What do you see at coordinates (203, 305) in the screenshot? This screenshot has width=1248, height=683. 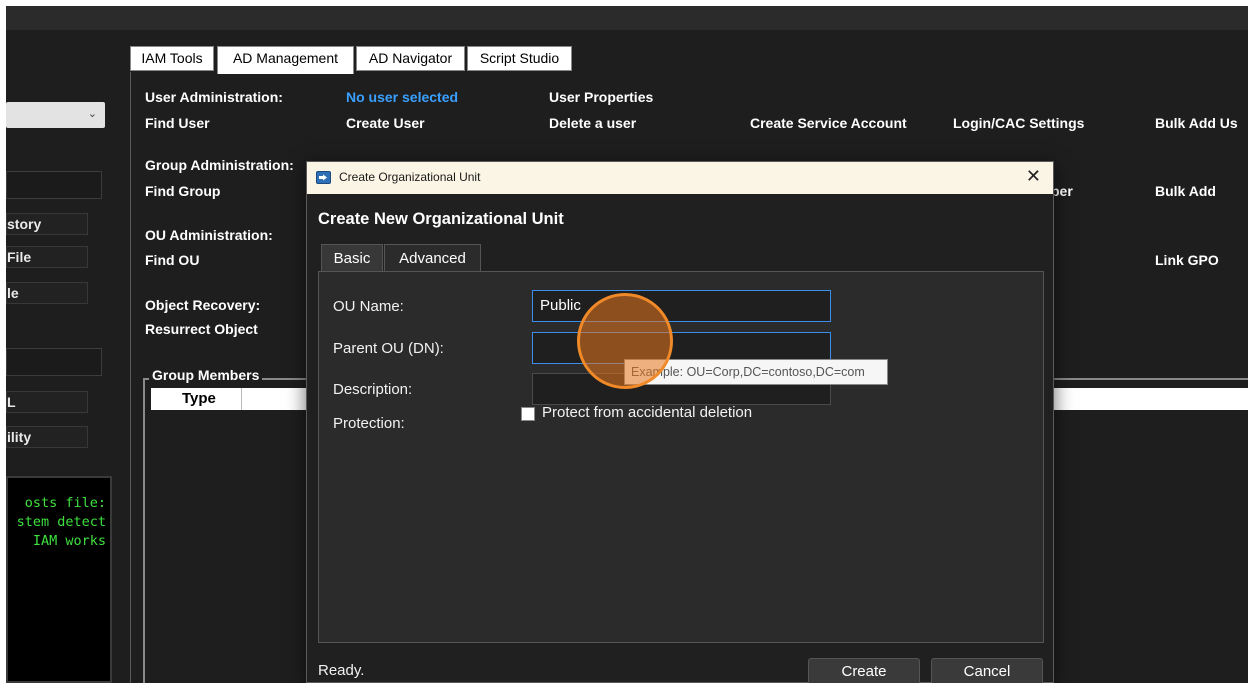 I see `object-recovery-heading: Object Recovery:` at bounding box center [203, 305].